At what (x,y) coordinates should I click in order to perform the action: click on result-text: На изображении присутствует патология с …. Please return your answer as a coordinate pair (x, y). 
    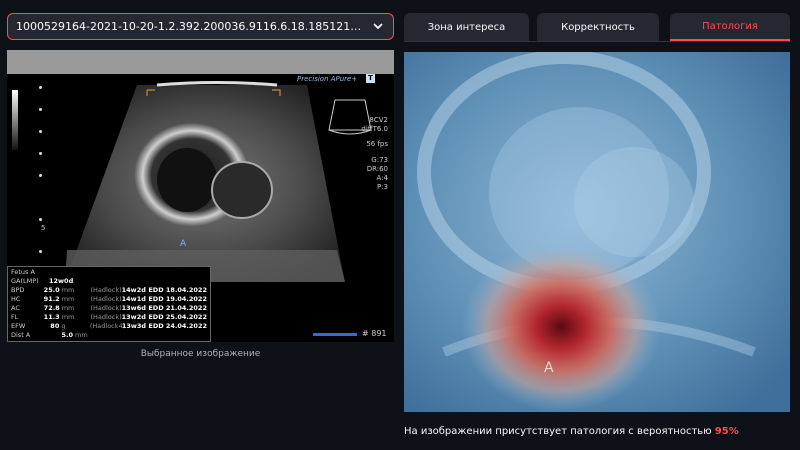
    Looking at the image, I should click on (571, 431).